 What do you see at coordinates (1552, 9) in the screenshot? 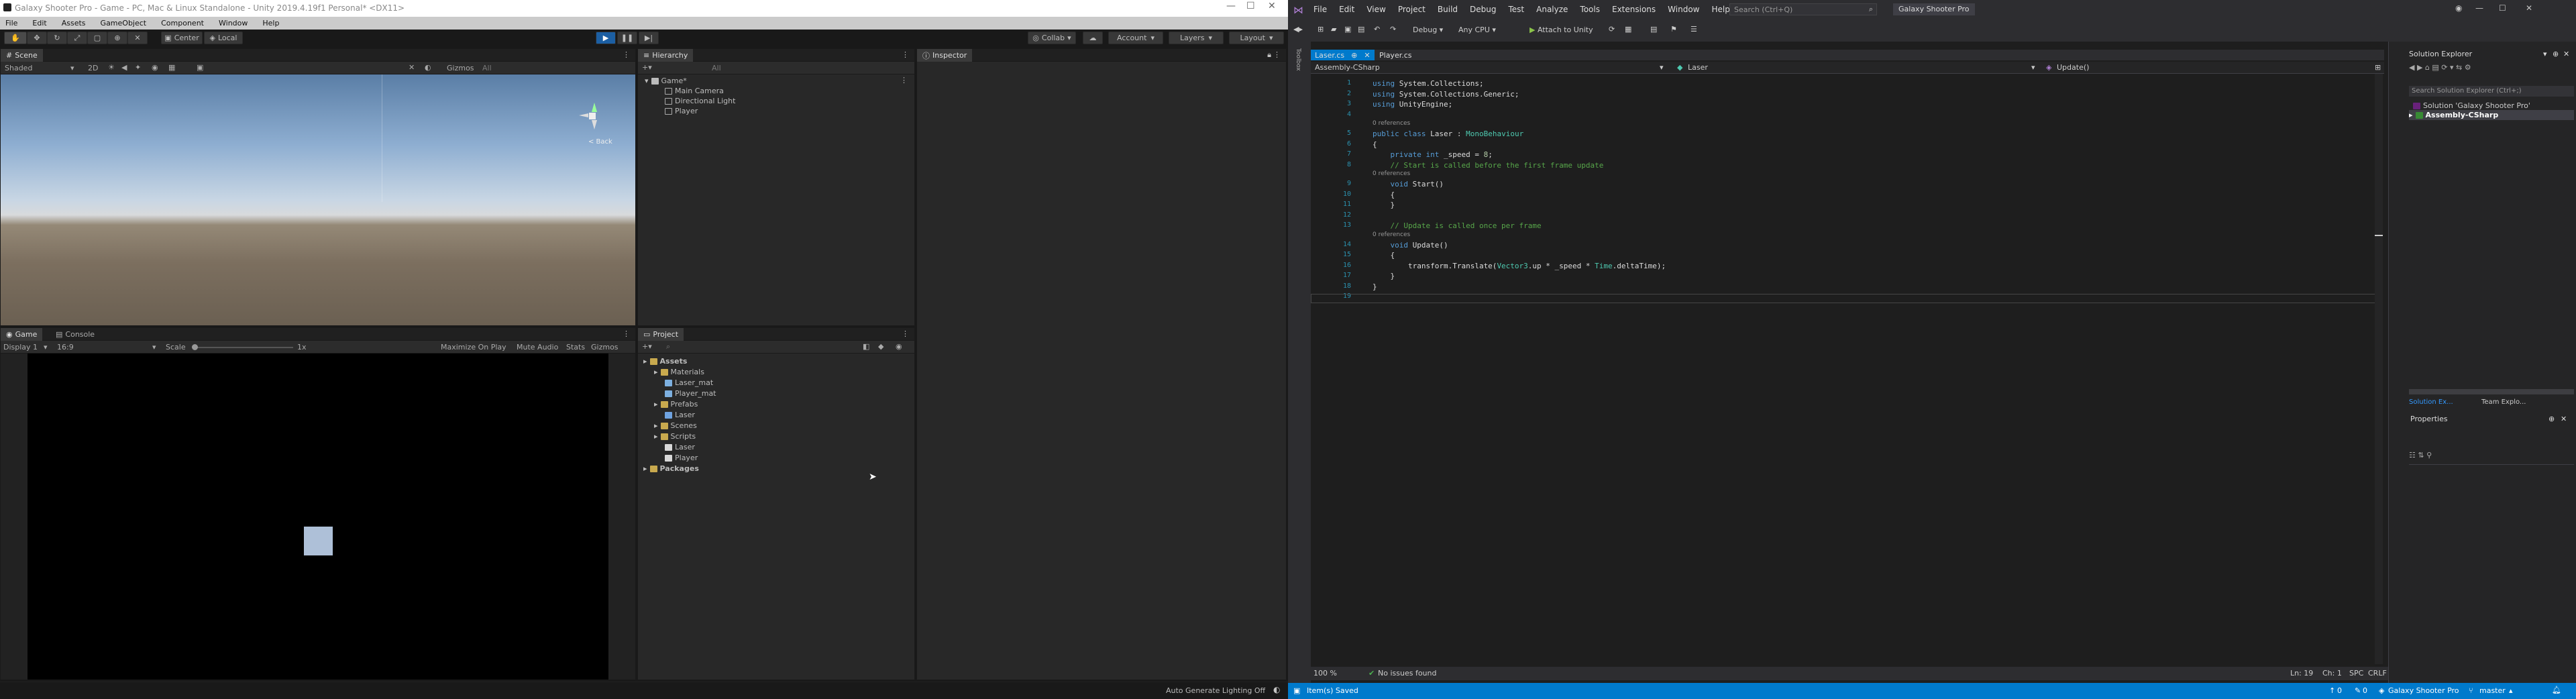
I see `vs-menu-analyze: Analyze` at bounding box center [1552, 9].